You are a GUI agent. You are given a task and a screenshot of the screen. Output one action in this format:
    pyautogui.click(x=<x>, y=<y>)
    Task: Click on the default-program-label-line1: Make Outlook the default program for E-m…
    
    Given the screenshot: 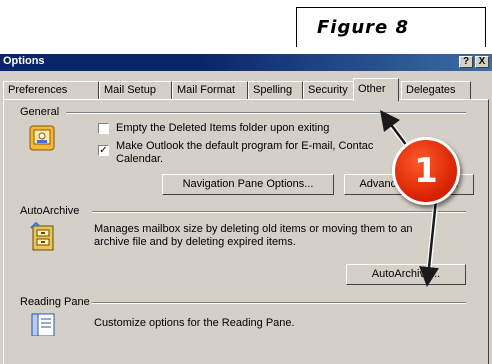 What is the action you would take?
    pyautogui.click(x=245, y=146)
    